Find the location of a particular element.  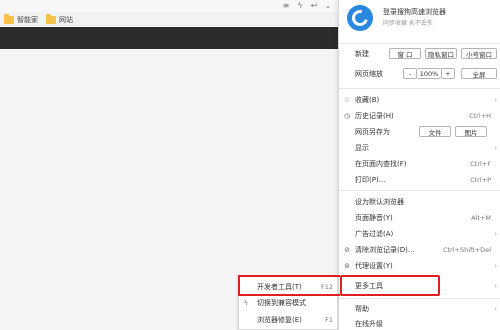

menu-item-mute-page: 页面静音(Y) Alt+M is located at coordinates (419, 218).